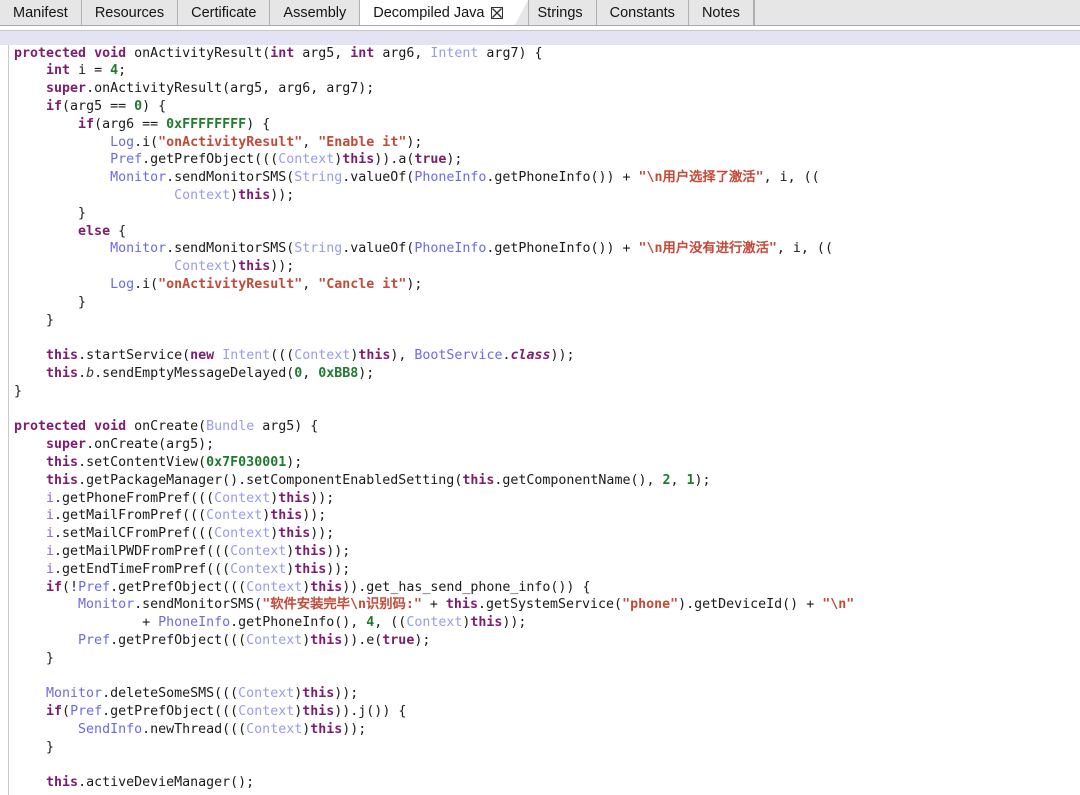 This screenshot has width=1080, height=795. I want to click on tab-label: Notes, so click(720, 12).